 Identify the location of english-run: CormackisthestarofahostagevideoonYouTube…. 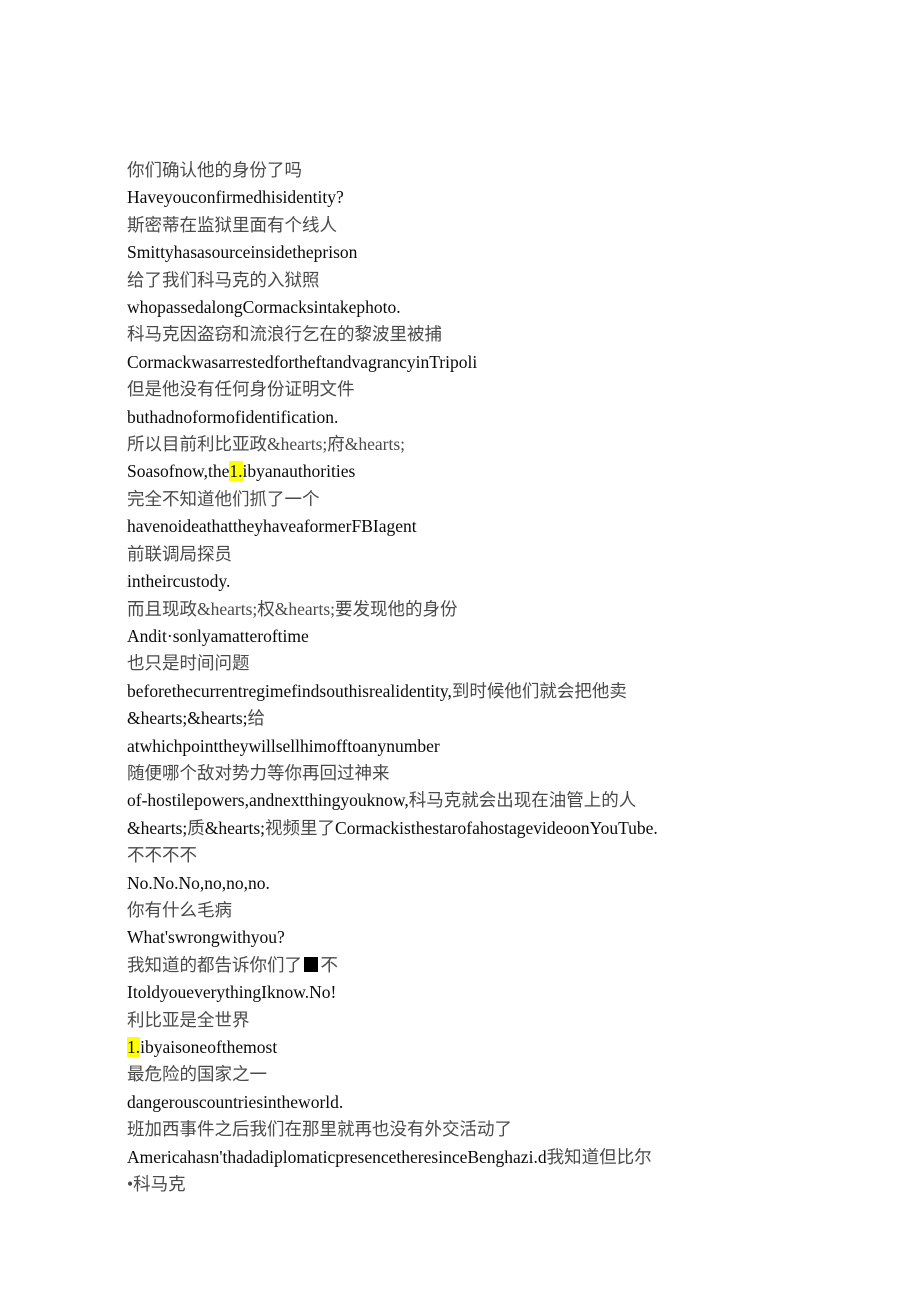
(496, 827).